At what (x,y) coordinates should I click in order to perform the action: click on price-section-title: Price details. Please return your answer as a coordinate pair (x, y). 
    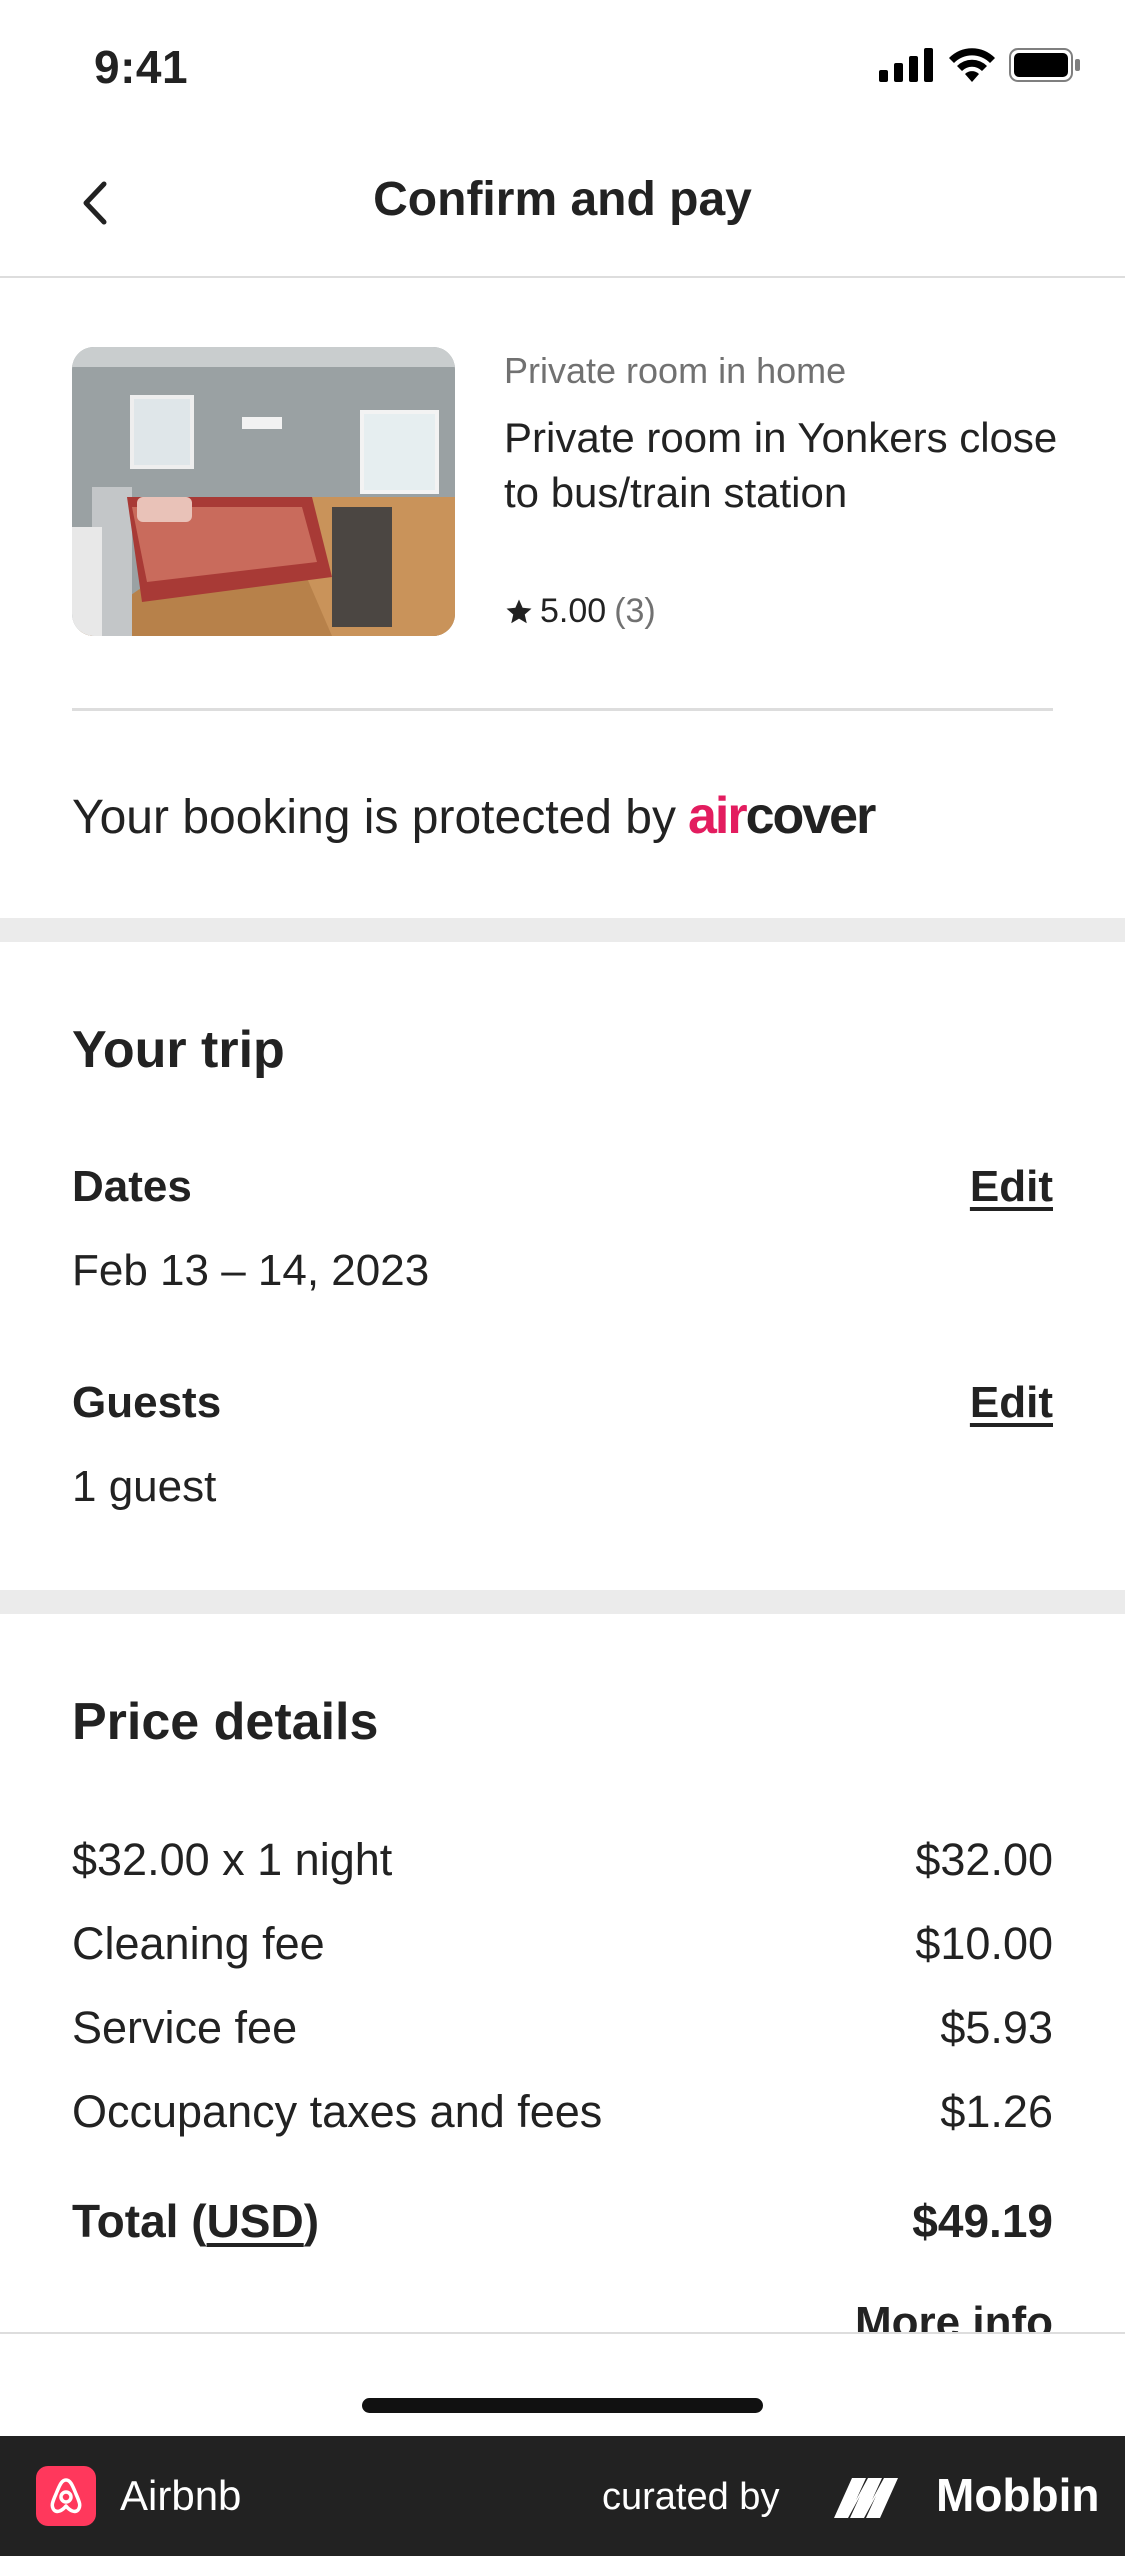
    Looking at the image, I should click on (225, 1722).